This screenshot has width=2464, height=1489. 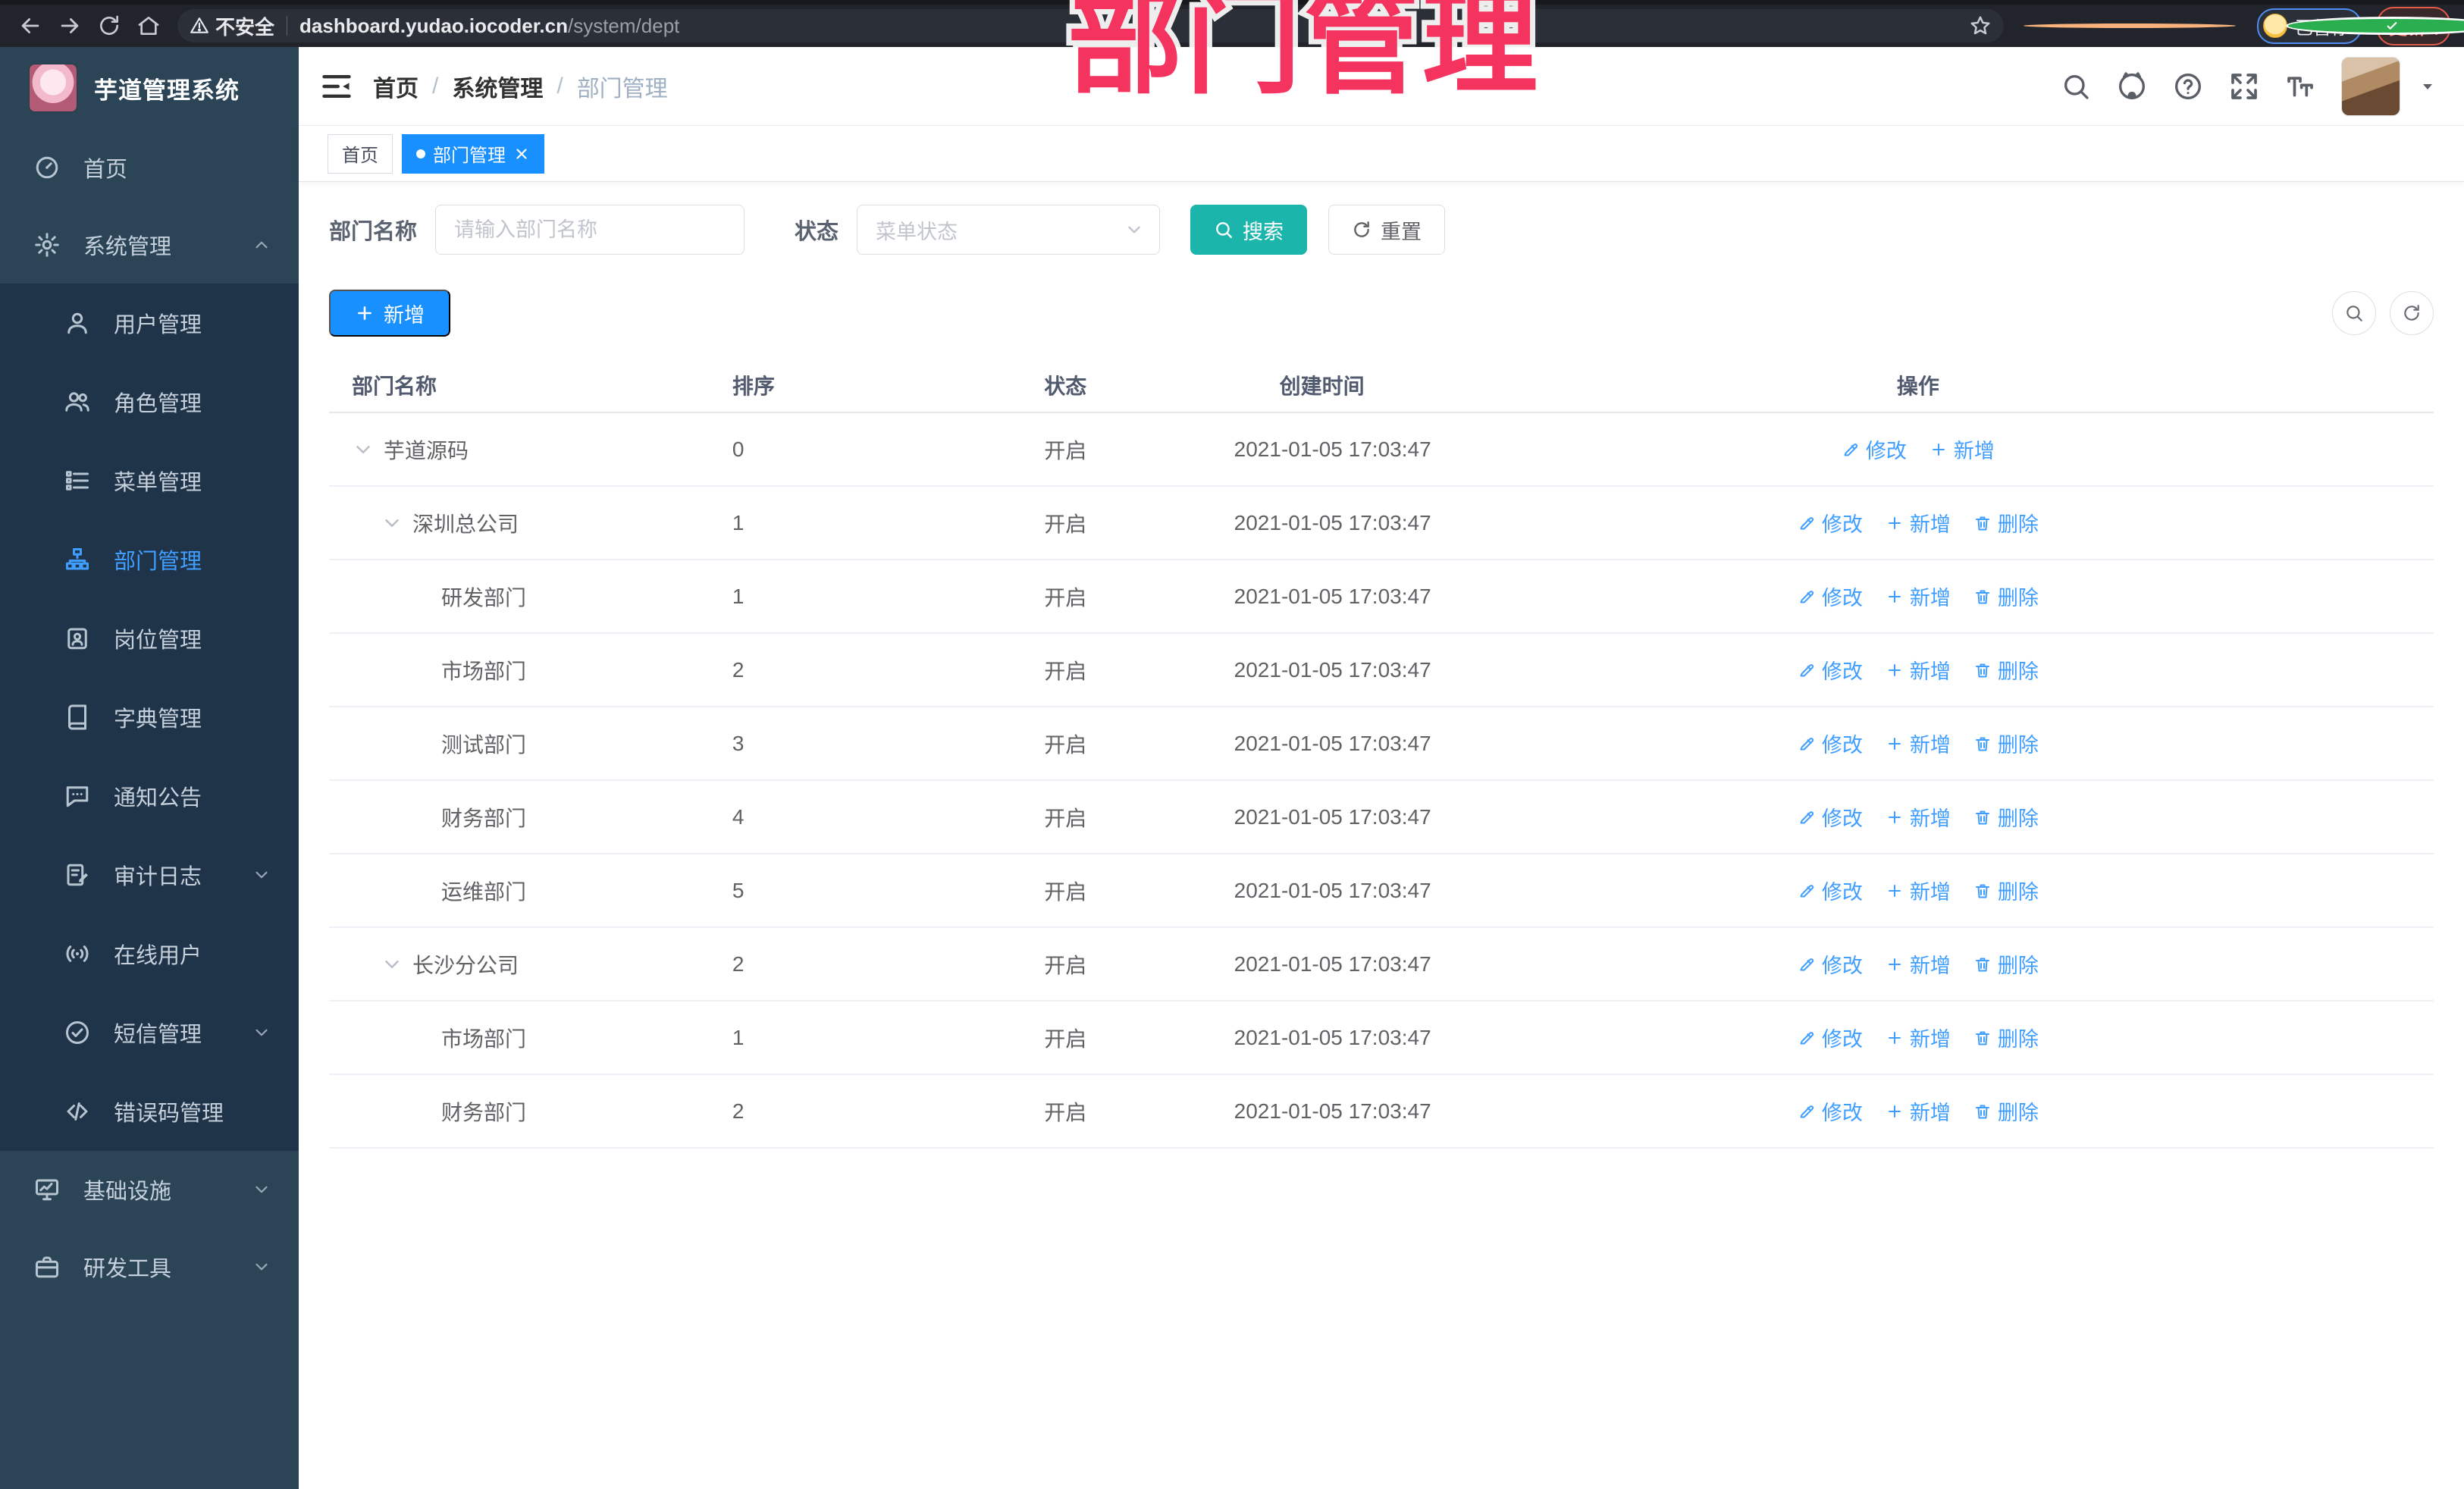 What do you see at coordinates (2076, 86) in the screenshot?
I see `search-icon` at bounding box center [2076, 86].